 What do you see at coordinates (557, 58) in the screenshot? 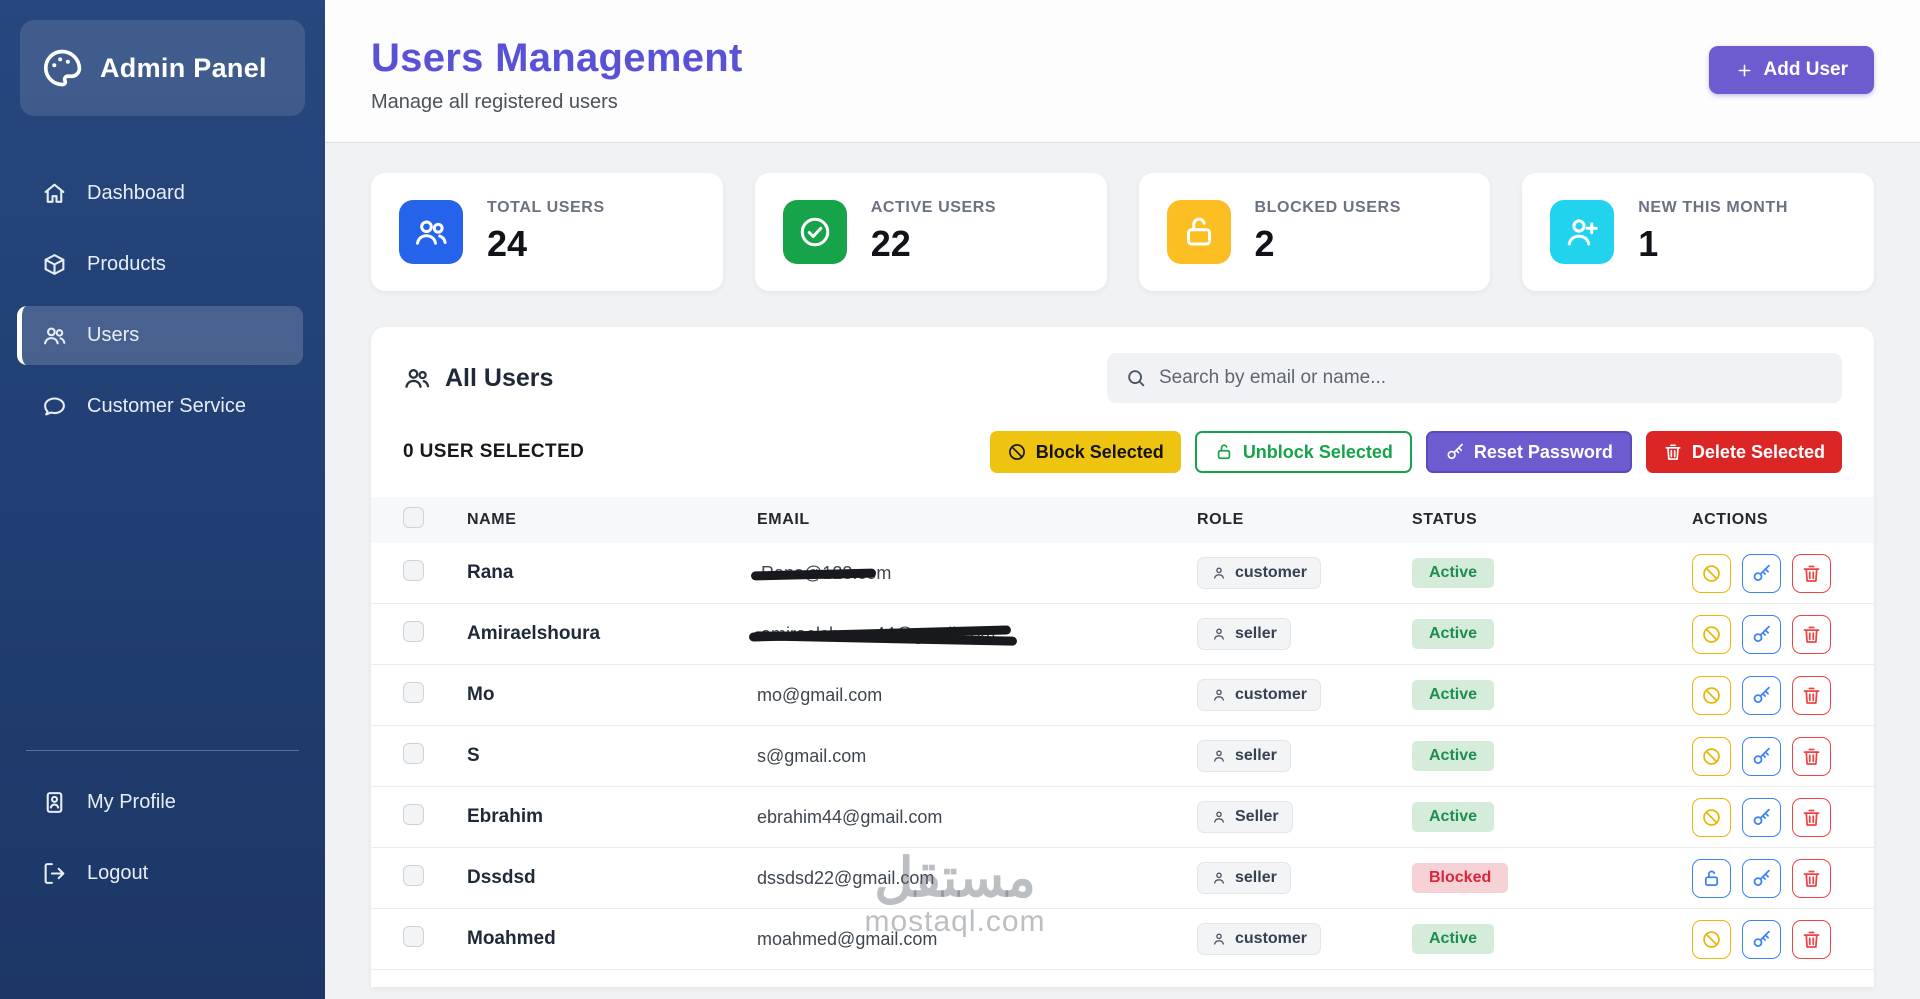
I see `page-title: Users Management` at bounding box center [557, 58].